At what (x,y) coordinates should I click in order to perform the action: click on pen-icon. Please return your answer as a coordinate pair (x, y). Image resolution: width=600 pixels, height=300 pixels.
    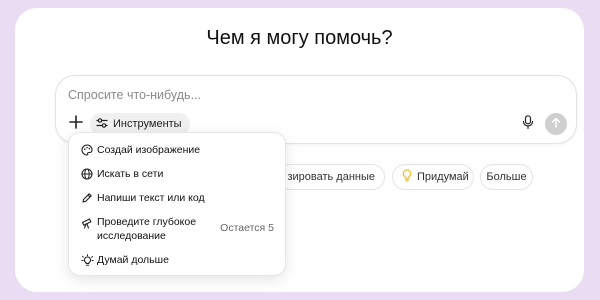
    Looking at the image, I should click on (87, 198).